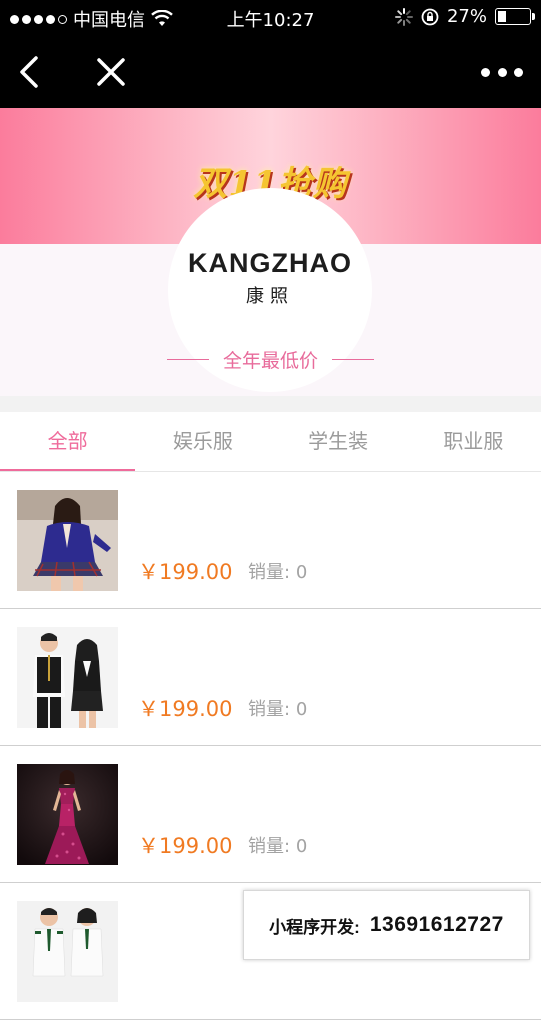  What do you see at coordinates (403, 16) in the screenshot?
I see `loading-spinner-icon` at bounding box center [403, 16].